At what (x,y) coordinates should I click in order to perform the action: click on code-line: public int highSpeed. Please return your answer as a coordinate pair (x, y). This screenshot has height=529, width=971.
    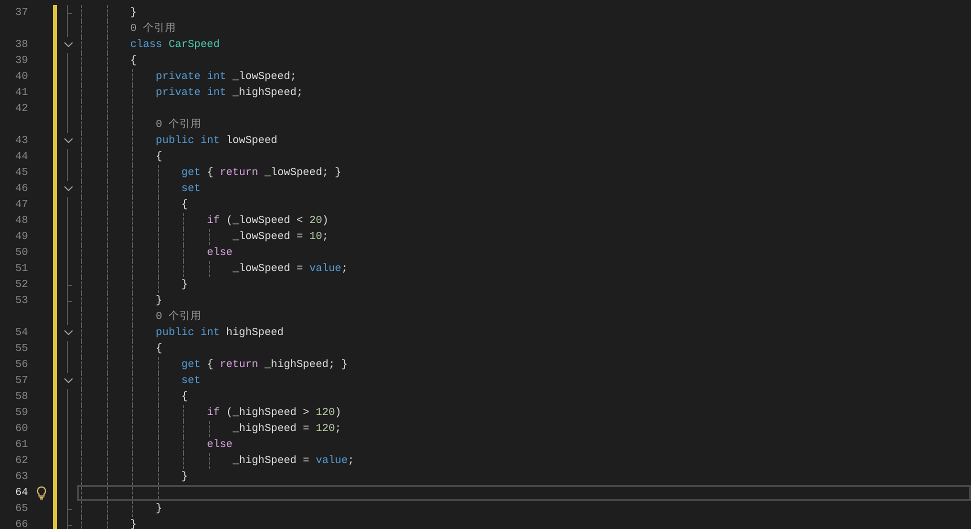
    Looking at the image, I should click on (220, 333).